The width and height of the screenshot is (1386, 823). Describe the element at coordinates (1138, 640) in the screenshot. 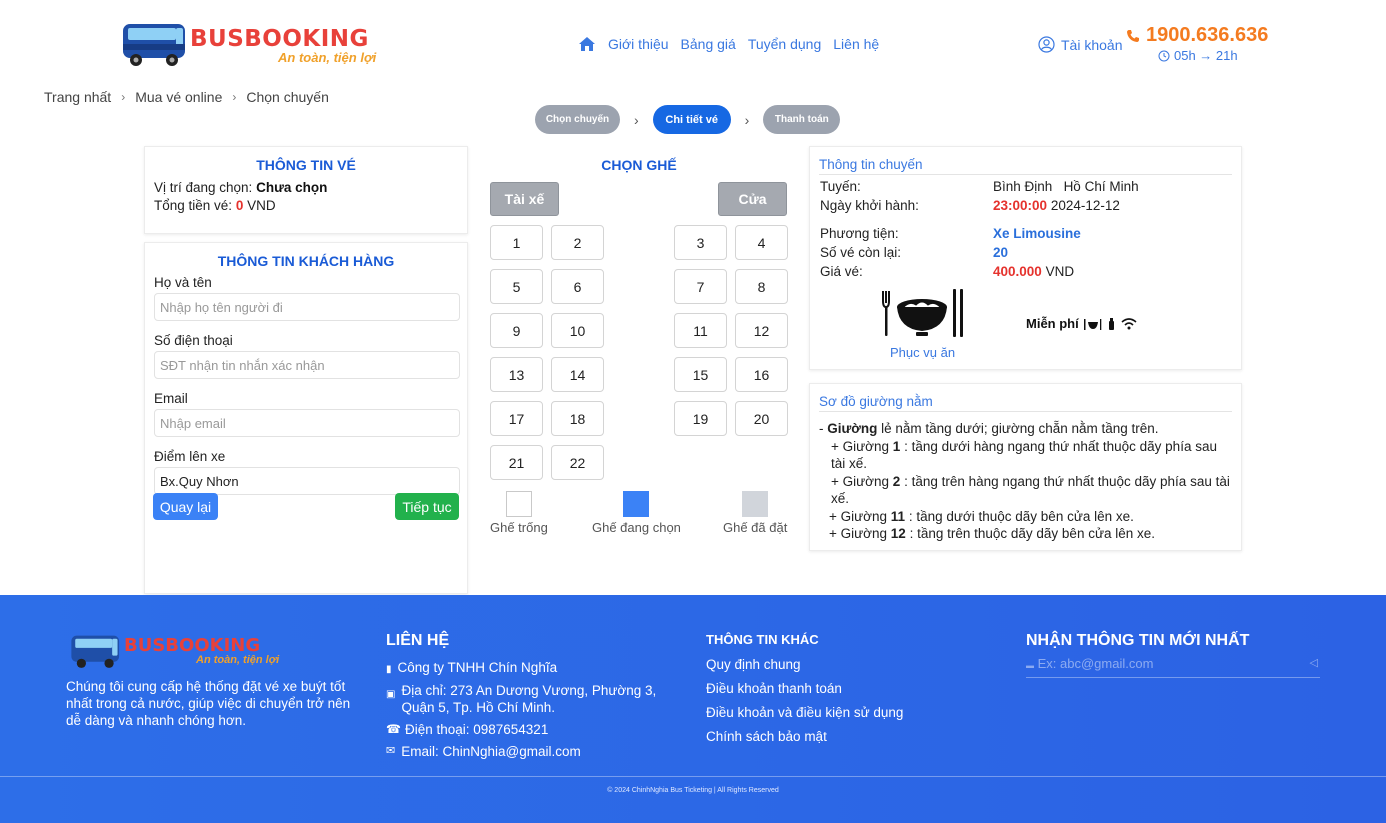

I see `newsletter-title: NHẬN THÔNG TIN MỚI NHẤT` at that location.